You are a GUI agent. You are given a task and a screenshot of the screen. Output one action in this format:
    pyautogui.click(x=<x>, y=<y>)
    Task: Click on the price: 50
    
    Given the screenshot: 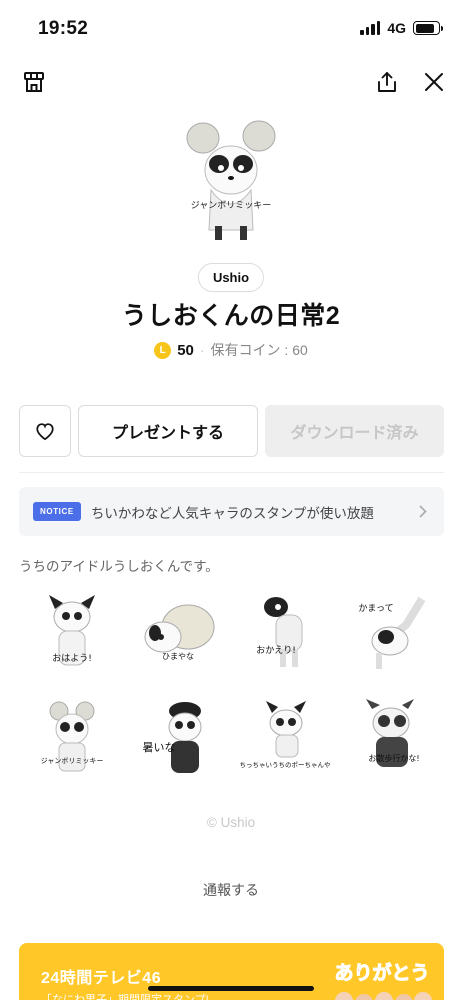 What is the action you would take?
    pyautogui.click(x=185, y=350)
    